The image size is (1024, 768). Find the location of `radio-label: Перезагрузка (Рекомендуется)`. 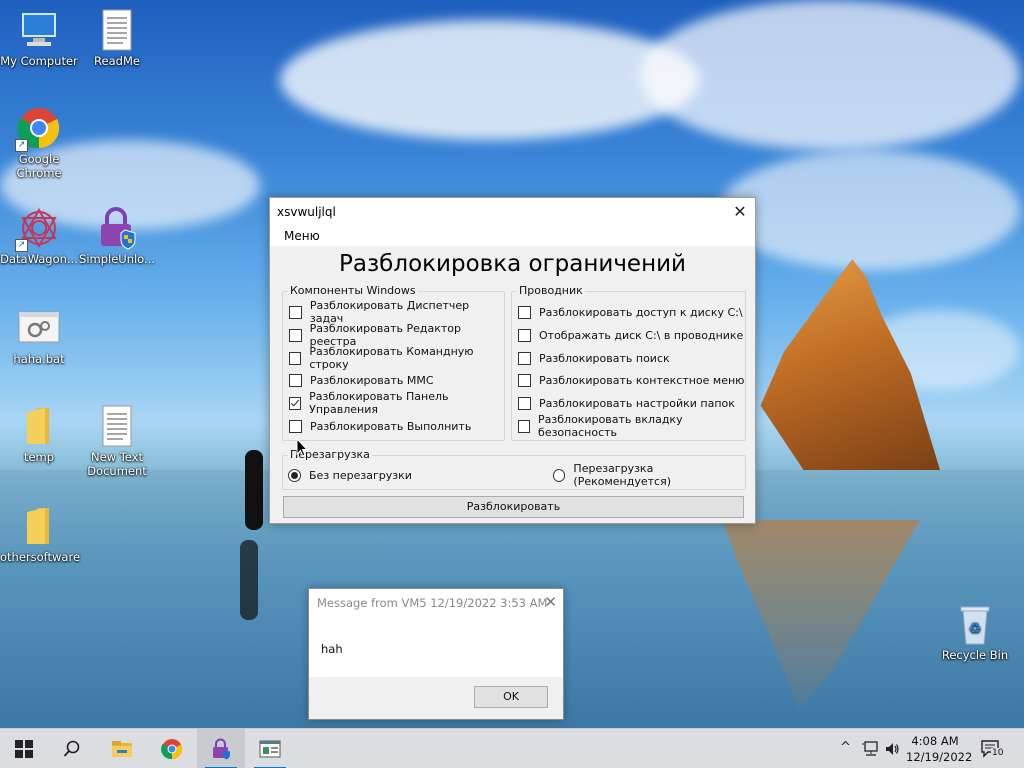

radio-label: Перезагрузка (Рекомендуется) is located at coordinates (622, 475).